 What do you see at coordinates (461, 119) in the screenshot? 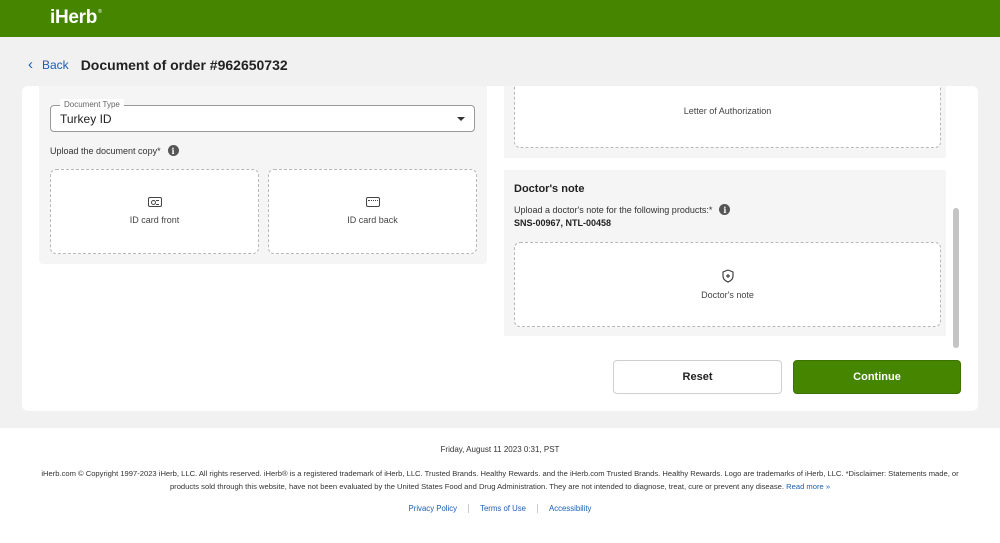
I see `caret-down-icon` at bounding box center [461, 119].